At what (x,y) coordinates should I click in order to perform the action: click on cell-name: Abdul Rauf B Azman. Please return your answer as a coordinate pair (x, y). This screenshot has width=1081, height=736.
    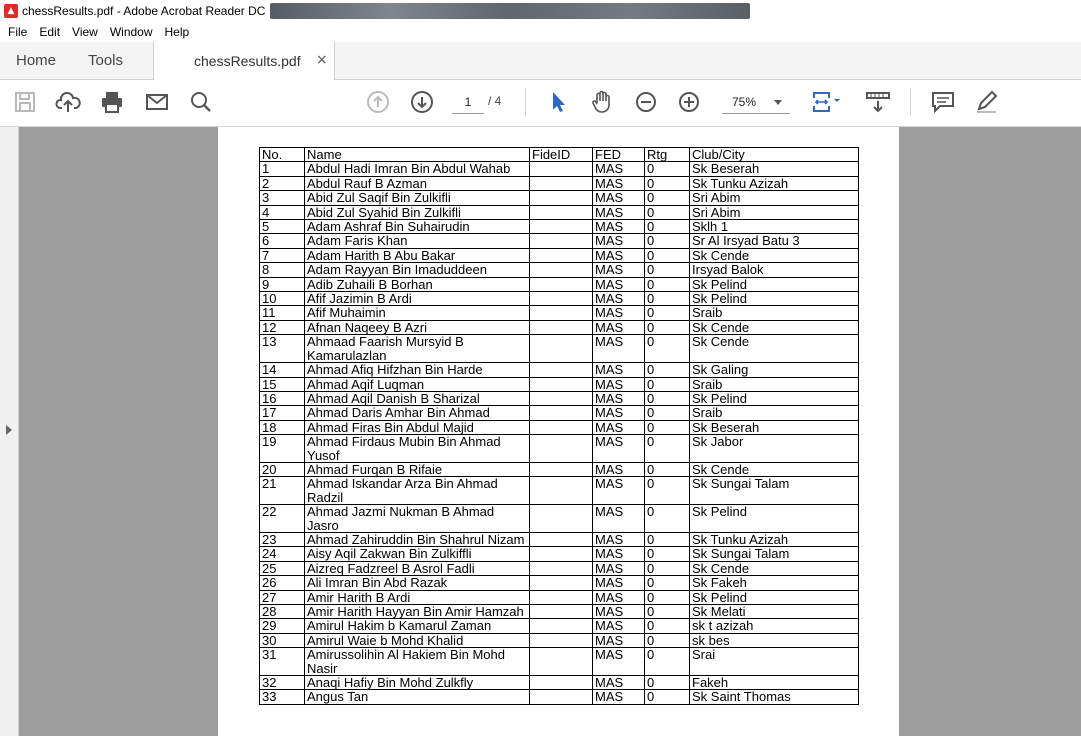
    Looking at the image, I should click on (417, 183).